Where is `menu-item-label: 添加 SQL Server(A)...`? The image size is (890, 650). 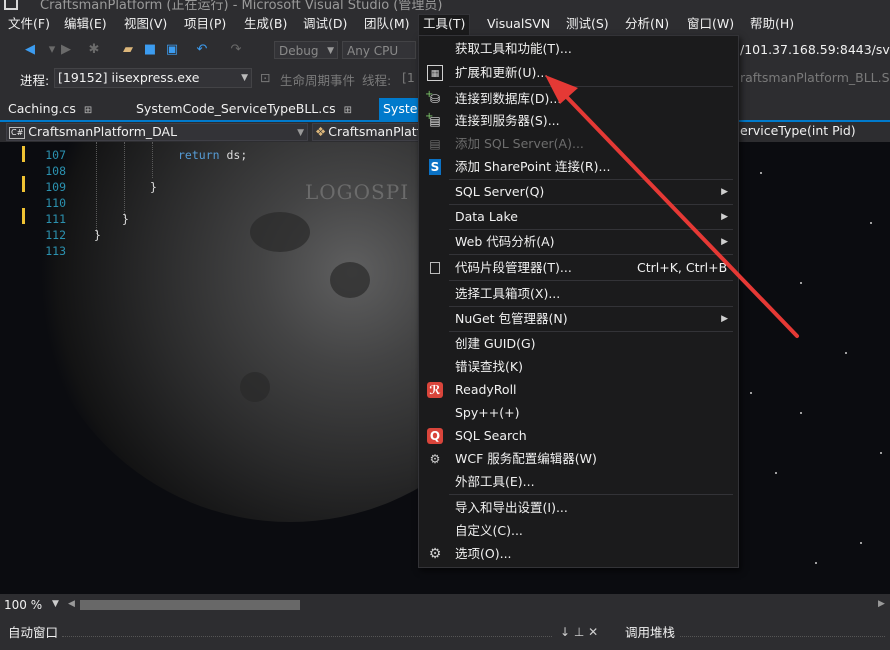
menu-item-label: 添加 SQL Server(A)... is located at coordinates (519, 143).